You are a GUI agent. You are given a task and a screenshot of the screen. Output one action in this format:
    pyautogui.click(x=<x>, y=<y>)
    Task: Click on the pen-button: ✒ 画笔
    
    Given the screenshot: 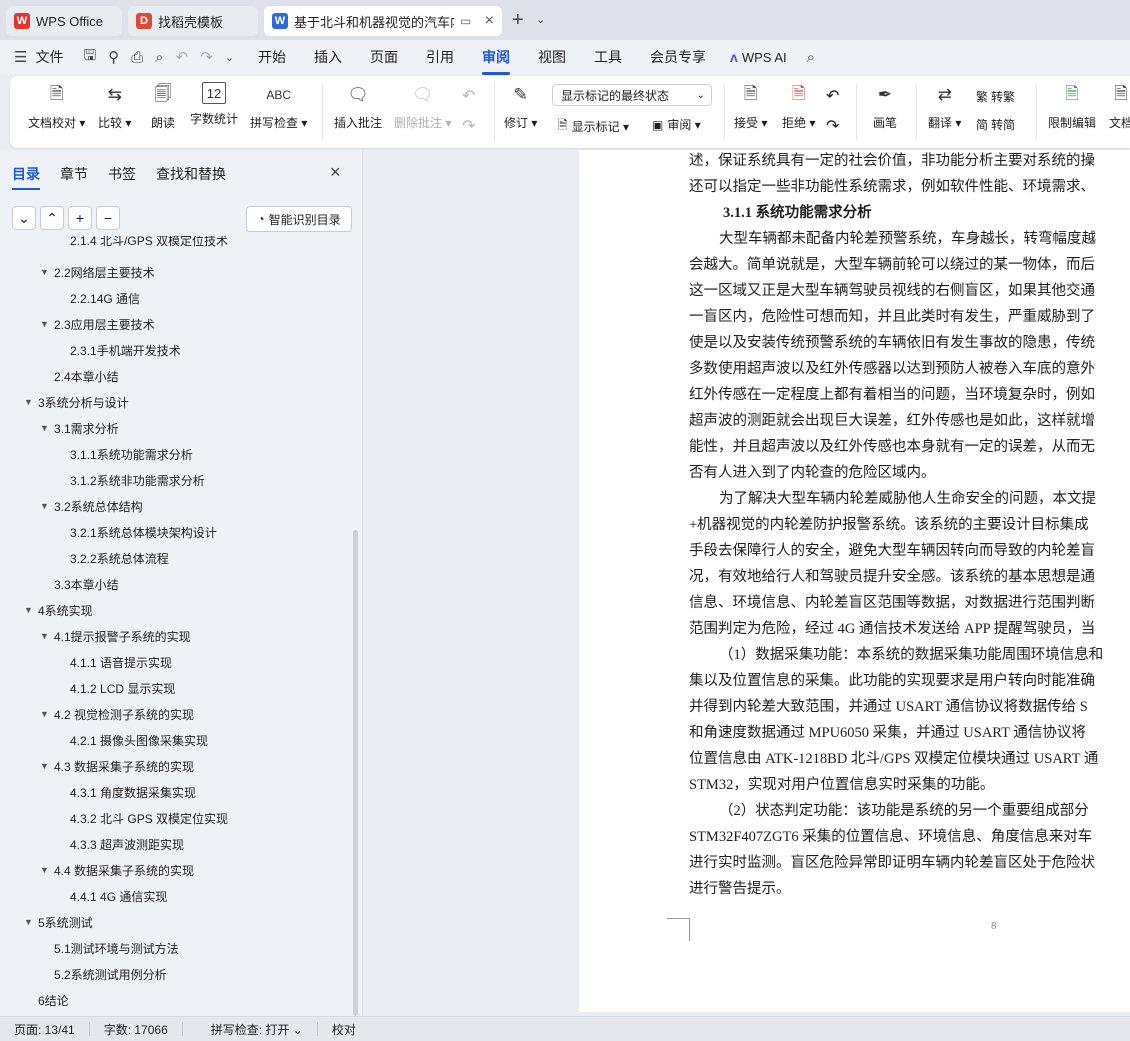 What is the action you would take?
    pyautogui.click(x=885, y=106)
    